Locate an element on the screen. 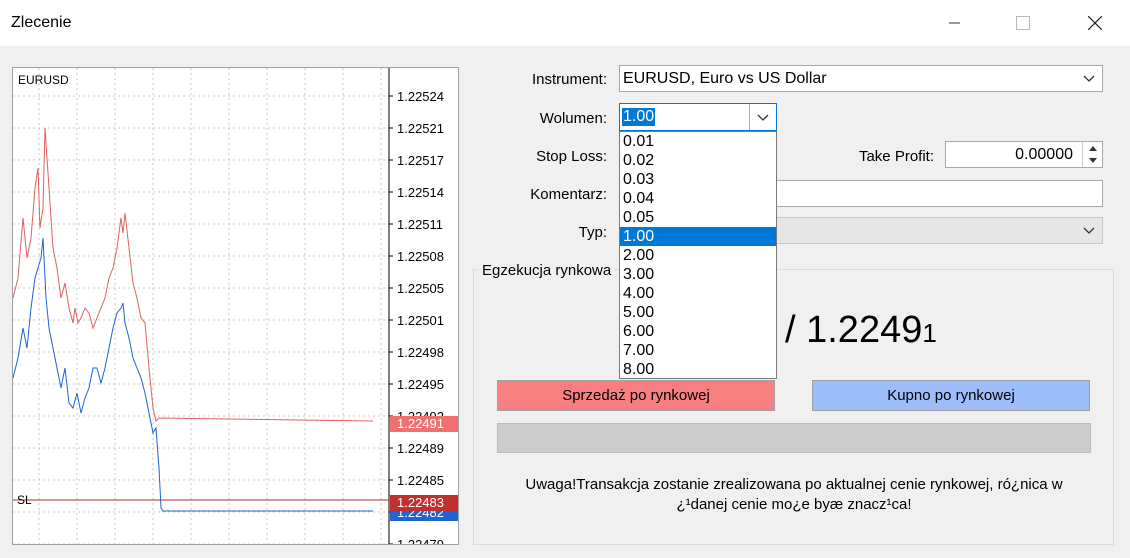 The width and height of the screenshot is (1130, 558). price-tick-label: 1.22489 is located at coordinates (420, 448).